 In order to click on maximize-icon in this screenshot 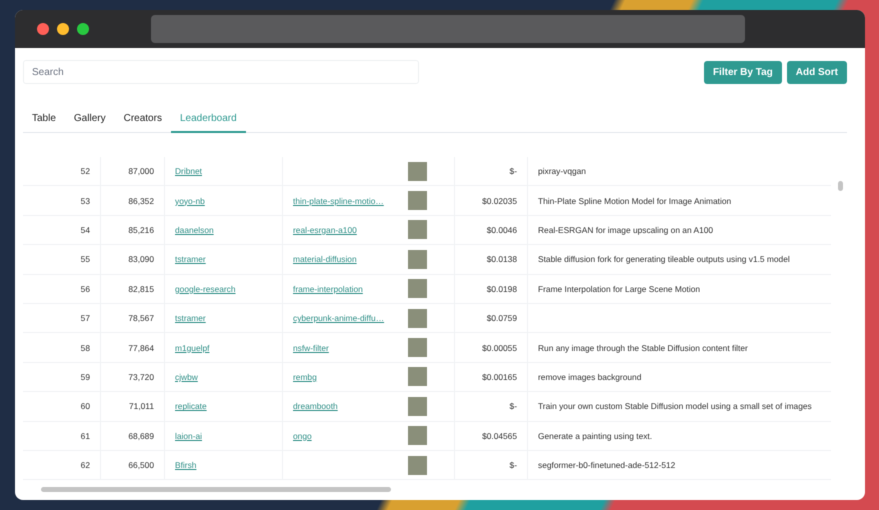, I will do `click(83, 29)`.